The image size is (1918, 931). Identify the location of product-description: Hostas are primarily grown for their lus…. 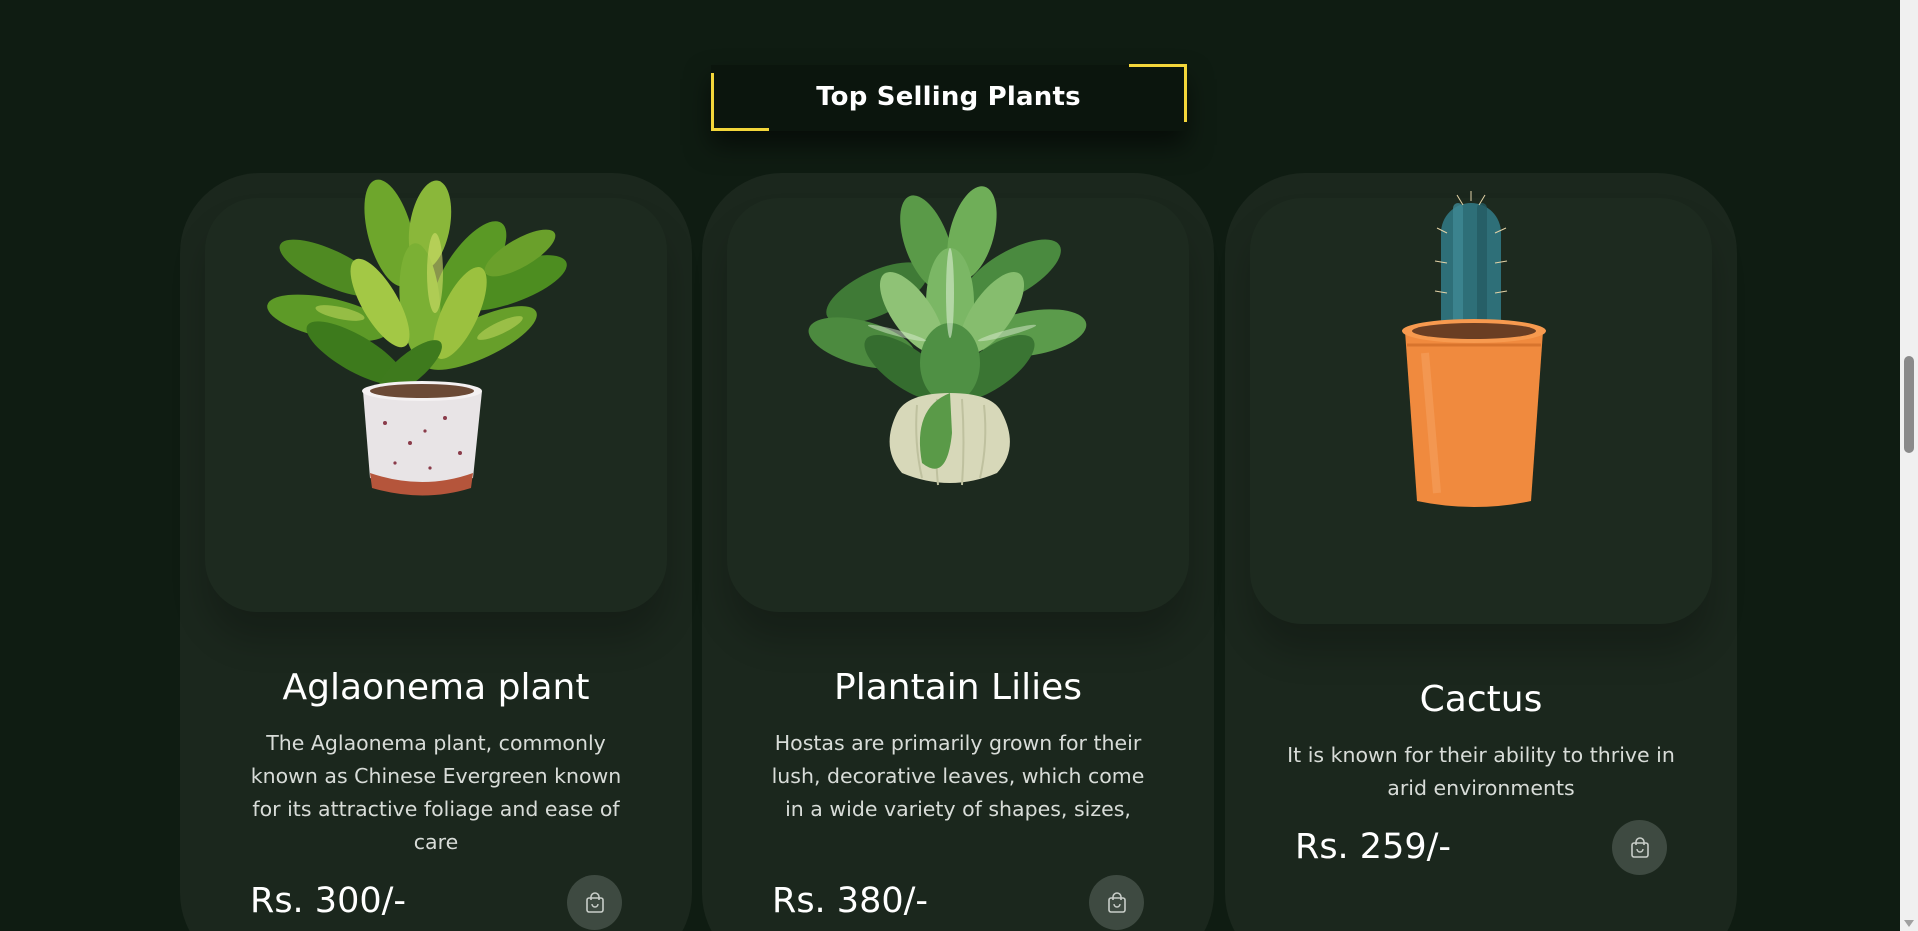
(958, 776).